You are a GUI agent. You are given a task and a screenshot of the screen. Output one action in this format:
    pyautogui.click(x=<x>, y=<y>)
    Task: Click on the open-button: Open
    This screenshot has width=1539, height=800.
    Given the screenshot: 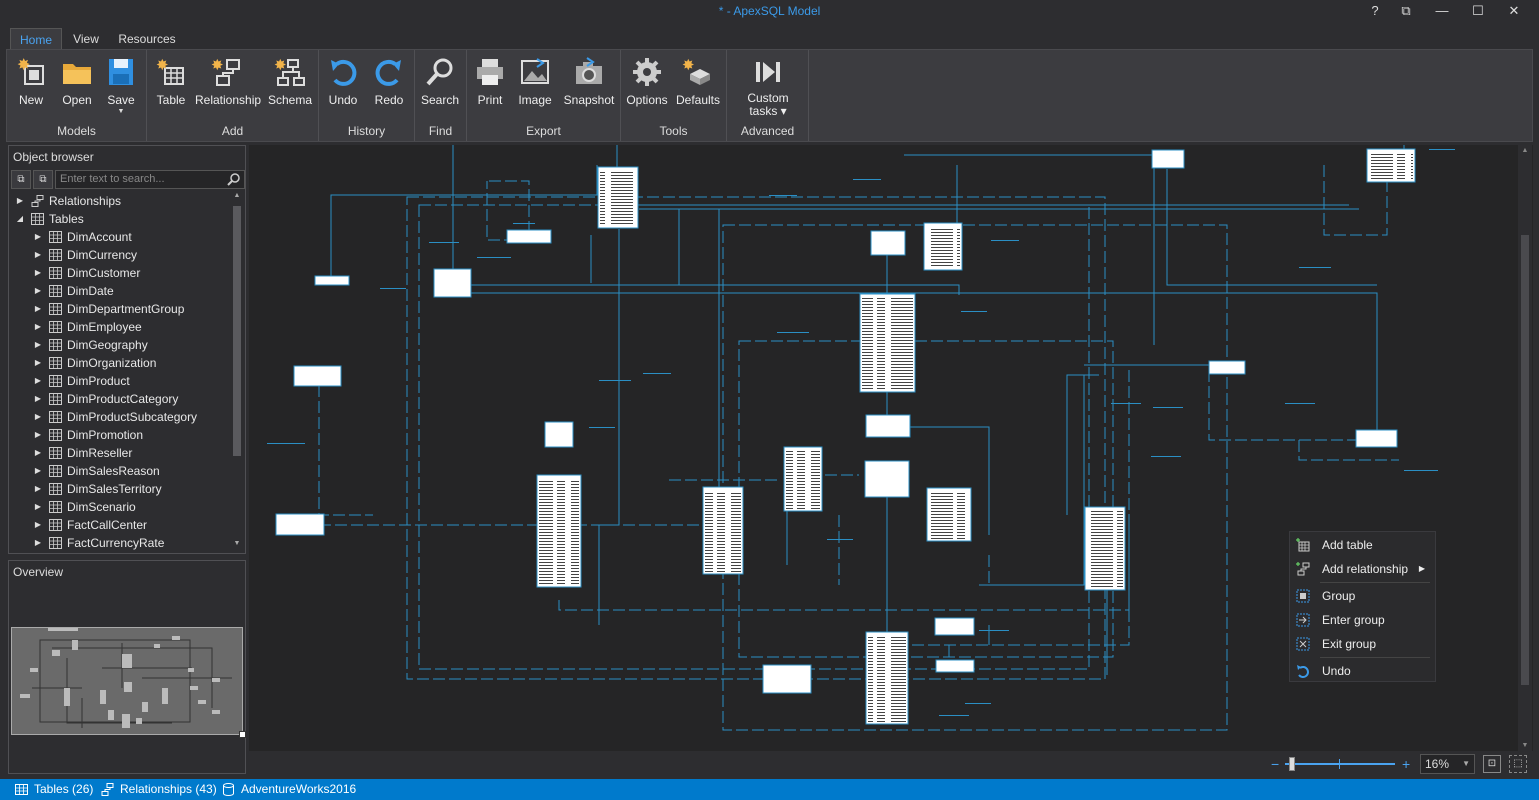 What is the action you would take?
    pyautogui.click(x=77, y=87)
    